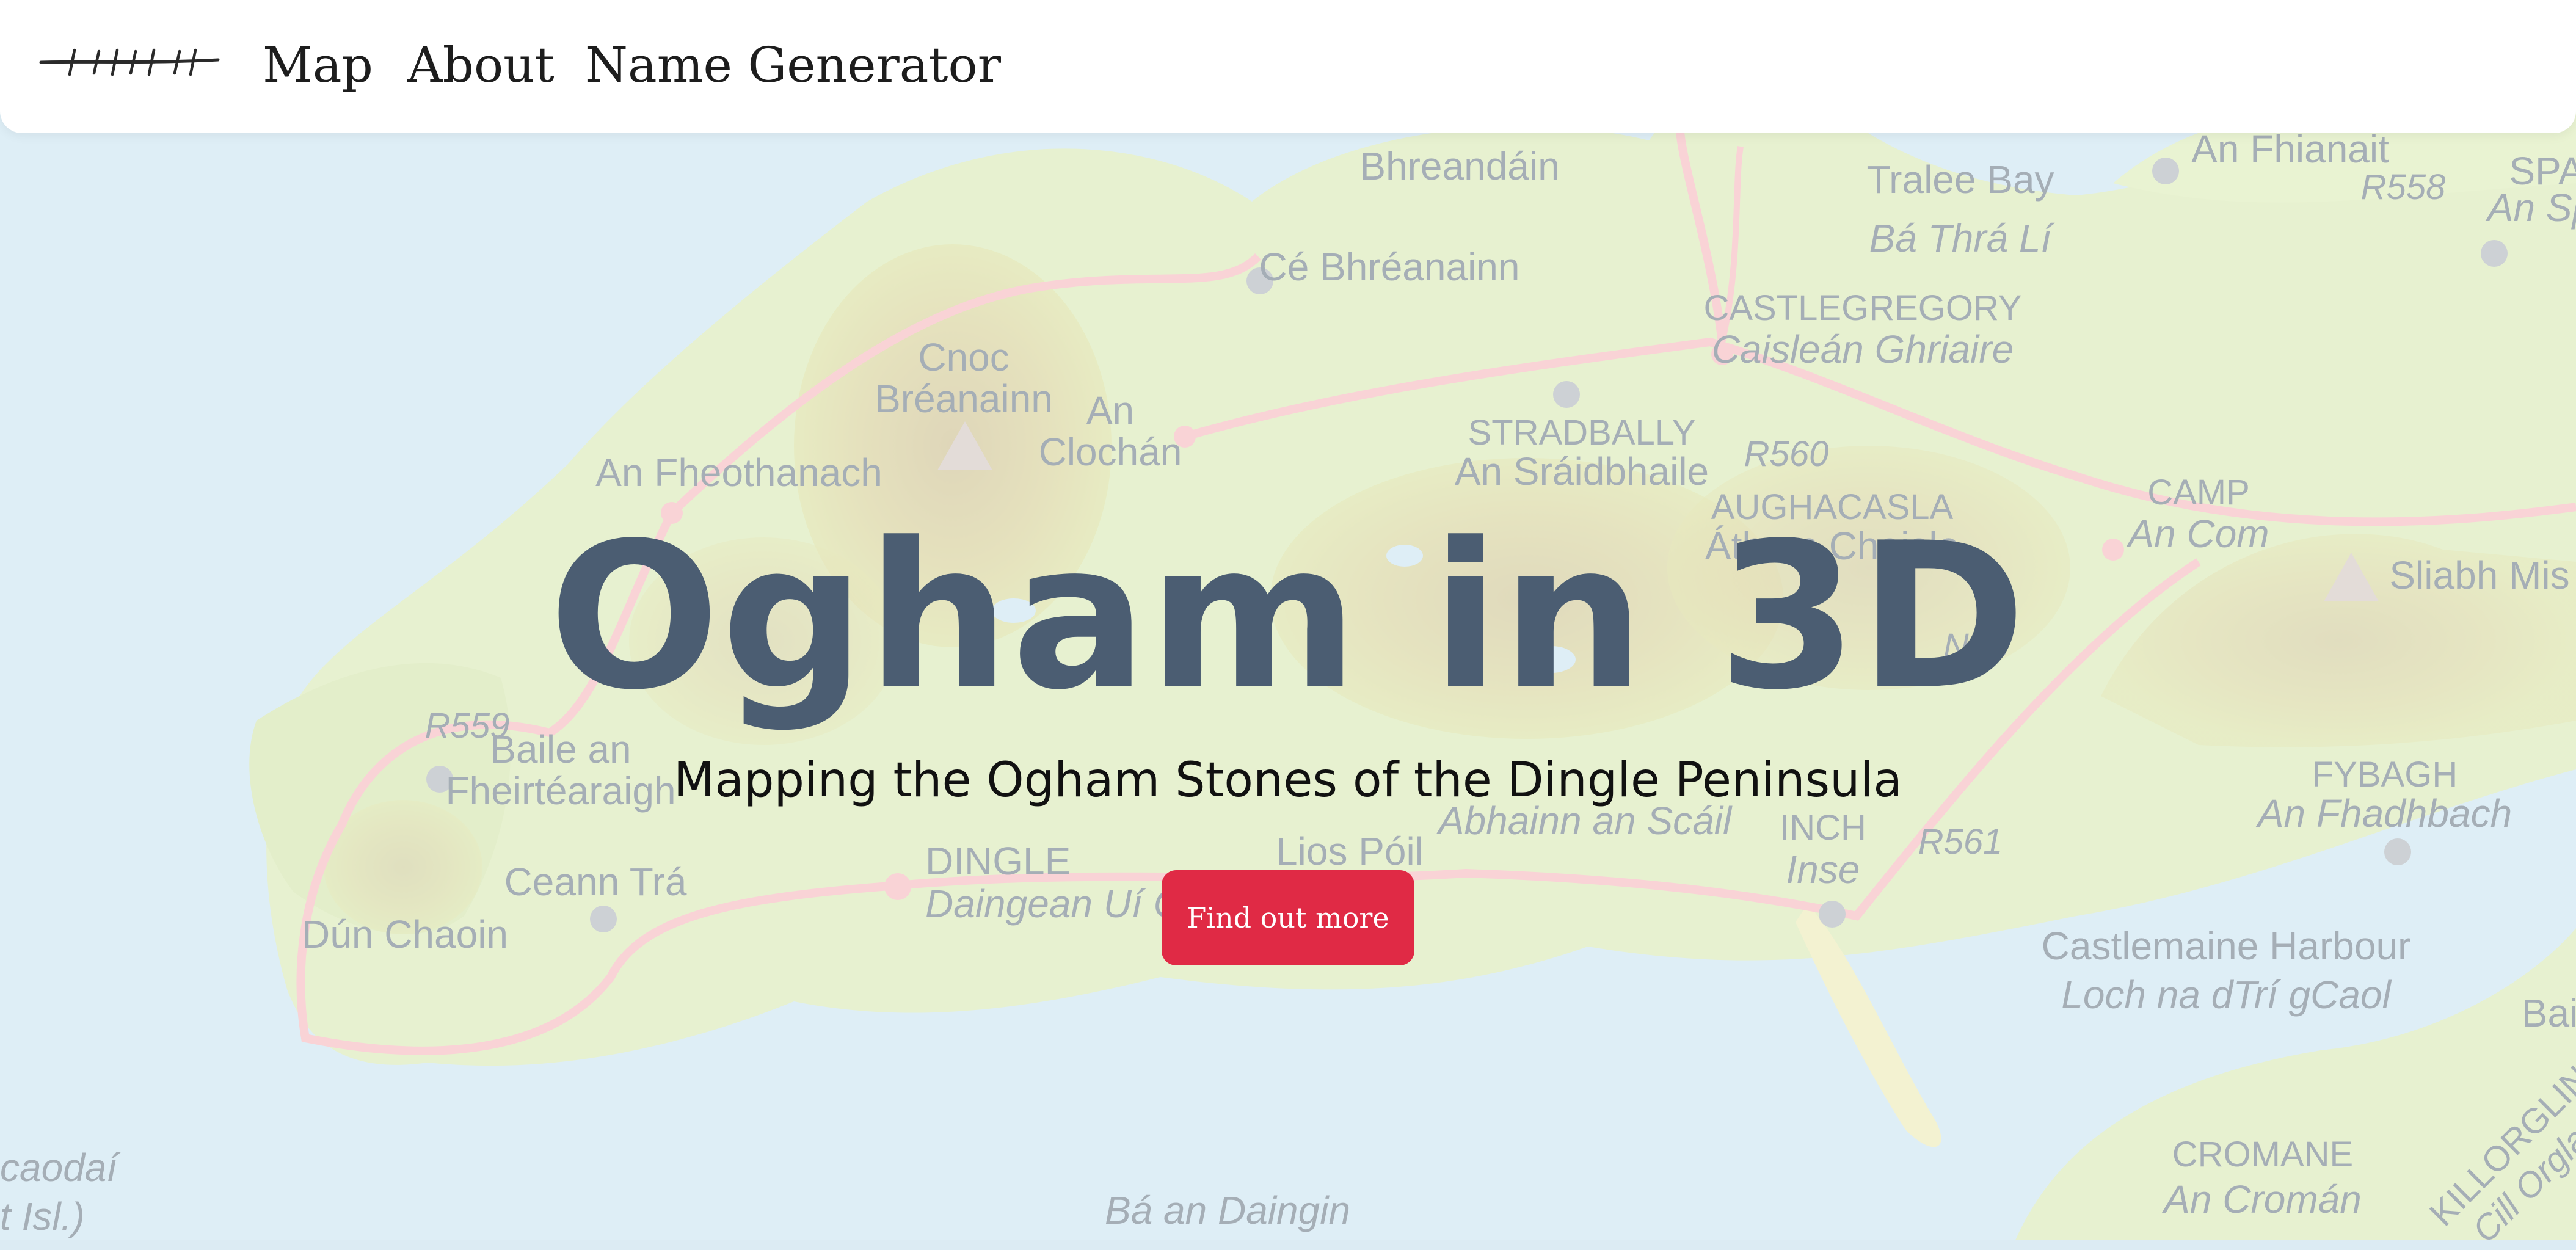 The image size is (2576, 1250). What do you see at coordinates (59, 1168) in the screenshot?
I see `map-label: caodaí` at bounding box center [59, 1168].